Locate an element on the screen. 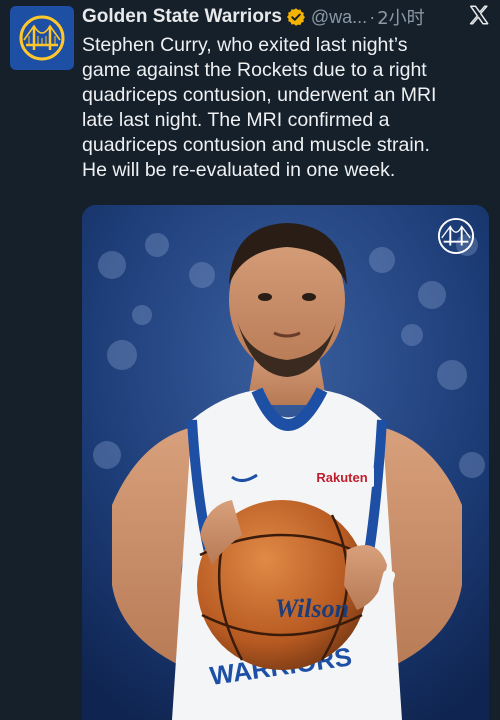 The image size is (500, 720). avatar is located at coordinates (42, 38).